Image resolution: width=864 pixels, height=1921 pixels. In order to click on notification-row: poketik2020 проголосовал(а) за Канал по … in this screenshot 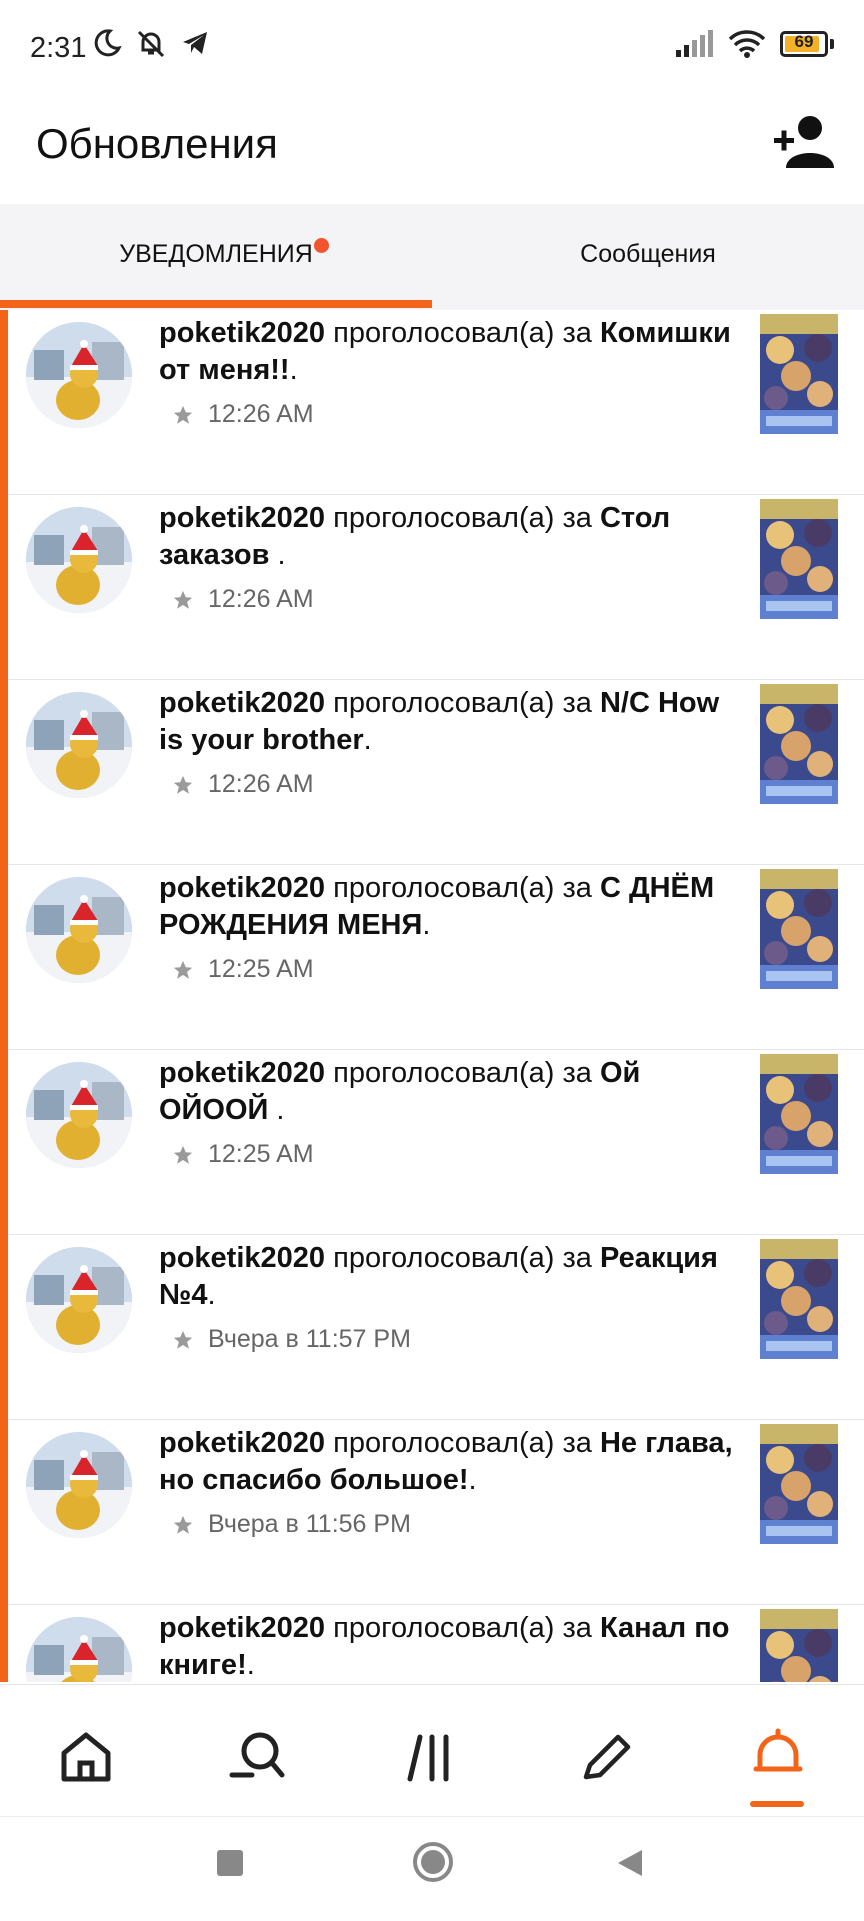, I will do `click(436, 1643)`.